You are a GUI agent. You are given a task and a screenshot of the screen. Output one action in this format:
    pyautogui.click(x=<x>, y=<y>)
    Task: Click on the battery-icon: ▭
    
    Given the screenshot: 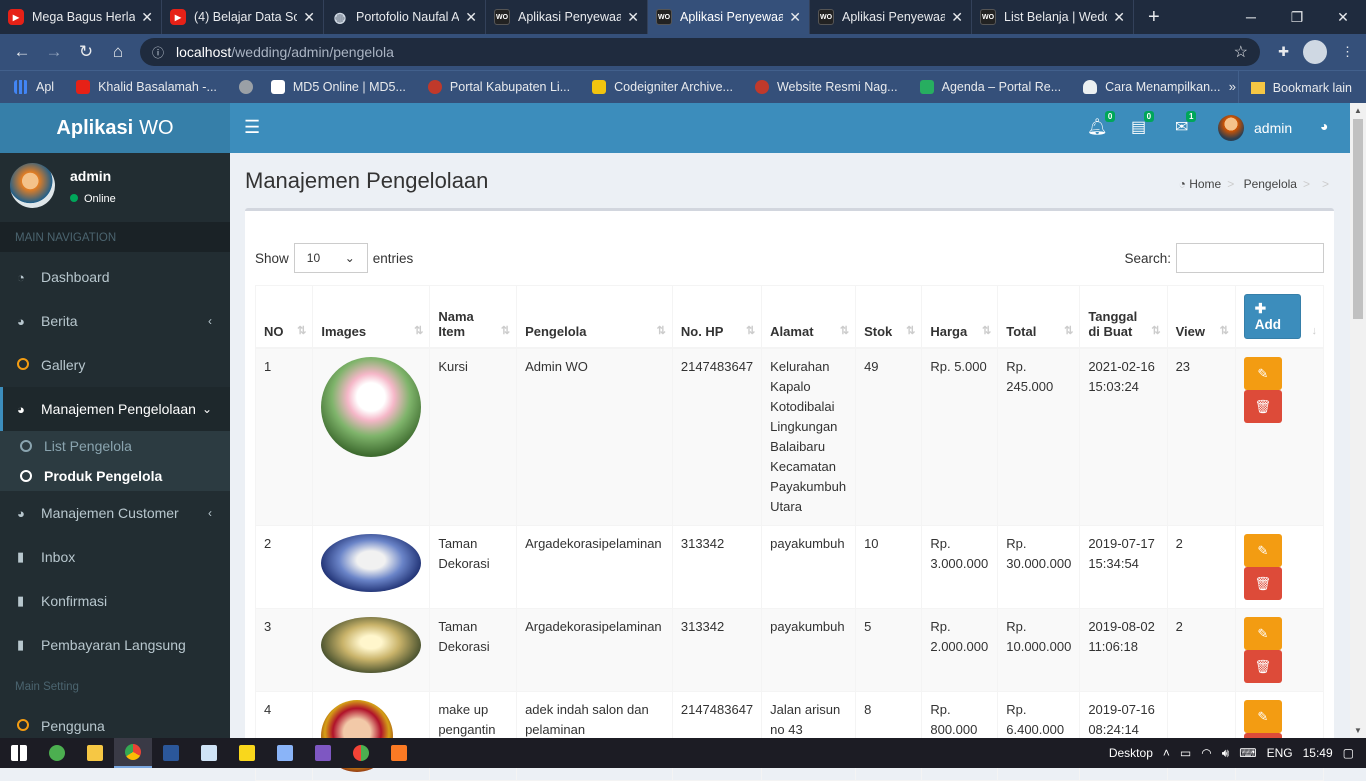 What is the action you would take?
    pyautogui.click(x=1185, y=753)
    